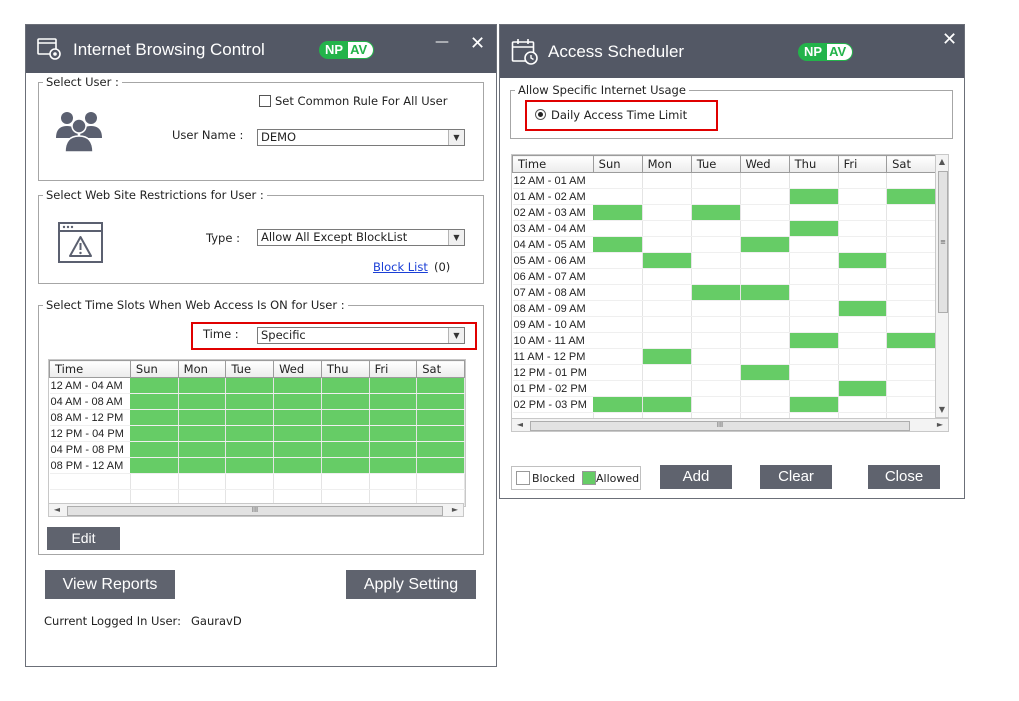 The image size is (1019, 701). What do you see at coordinates (361, 137) in the screenshot?
I see `user-name-select: DEMO ▼` at bounding box center [361, 137].